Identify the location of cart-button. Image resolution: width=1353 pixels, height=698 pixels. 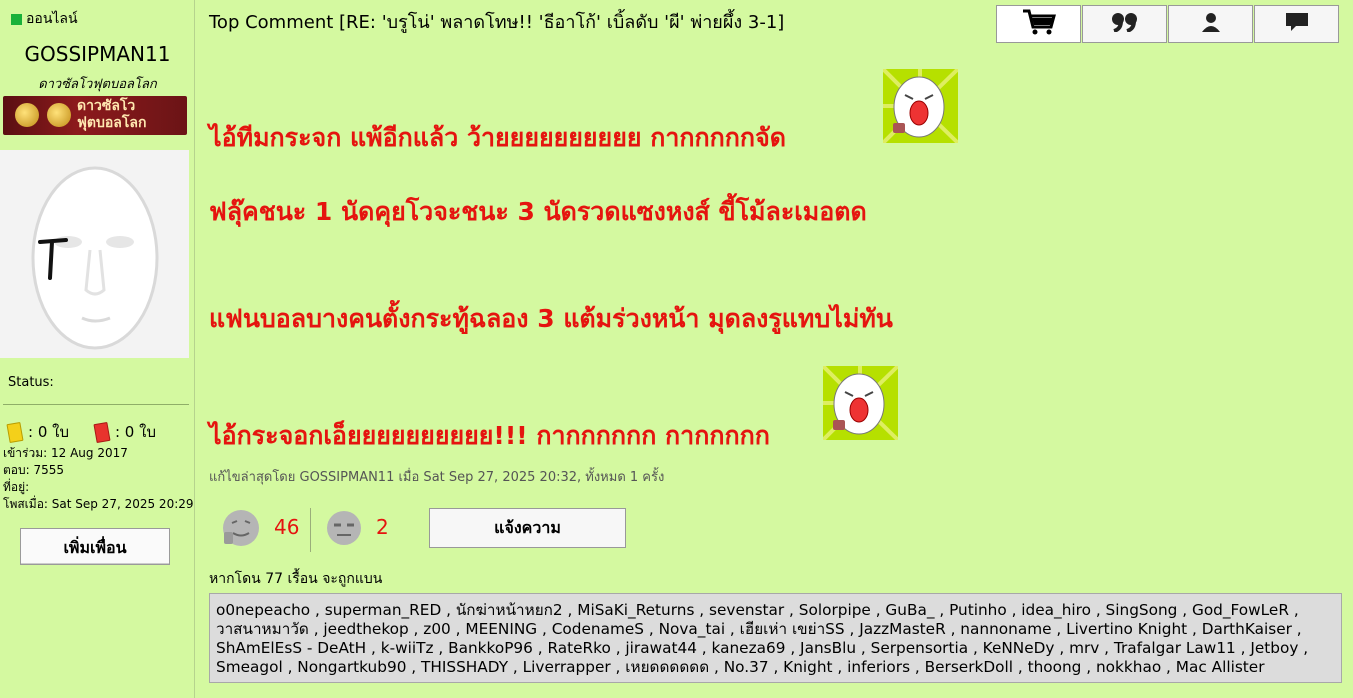
(1038, 24).